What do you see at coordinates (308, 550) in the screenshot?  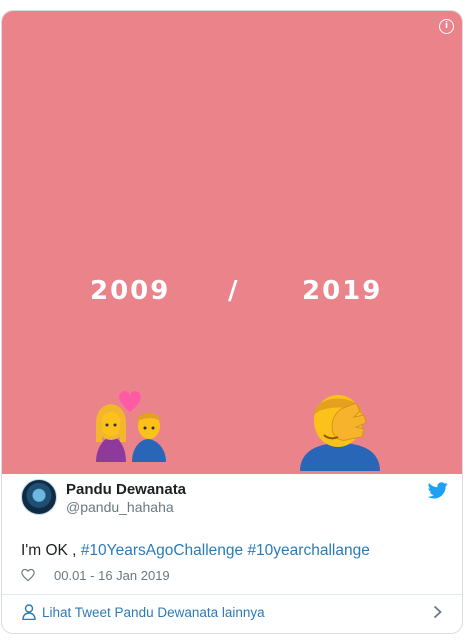 I see `hashtag-link: #10yearchallange` at bounding box center [308, 550].